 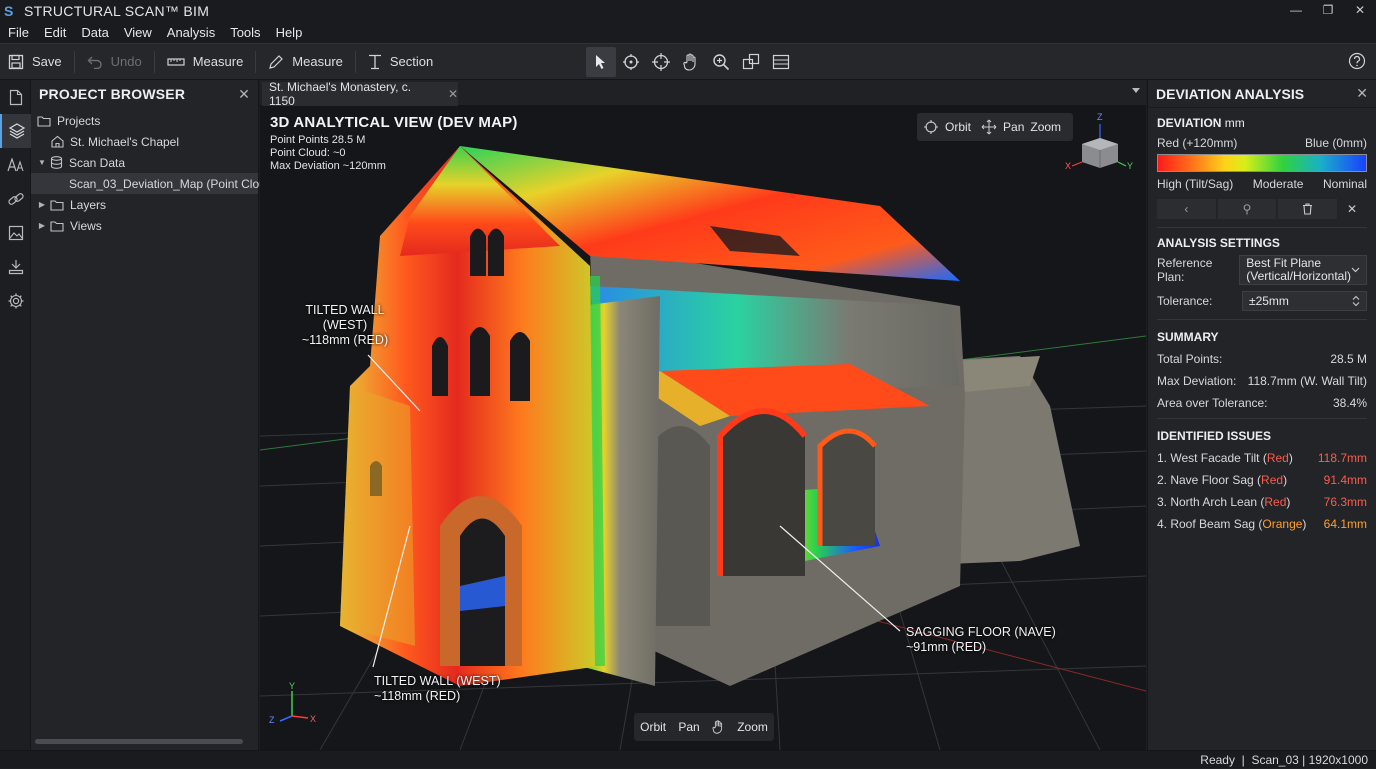 What do you see at coordinates (1262, 143) in the screenshot?
I see `scale-endpoints: Red (+120mm) Blue (0mm)` at bounding box center [1262, 143].